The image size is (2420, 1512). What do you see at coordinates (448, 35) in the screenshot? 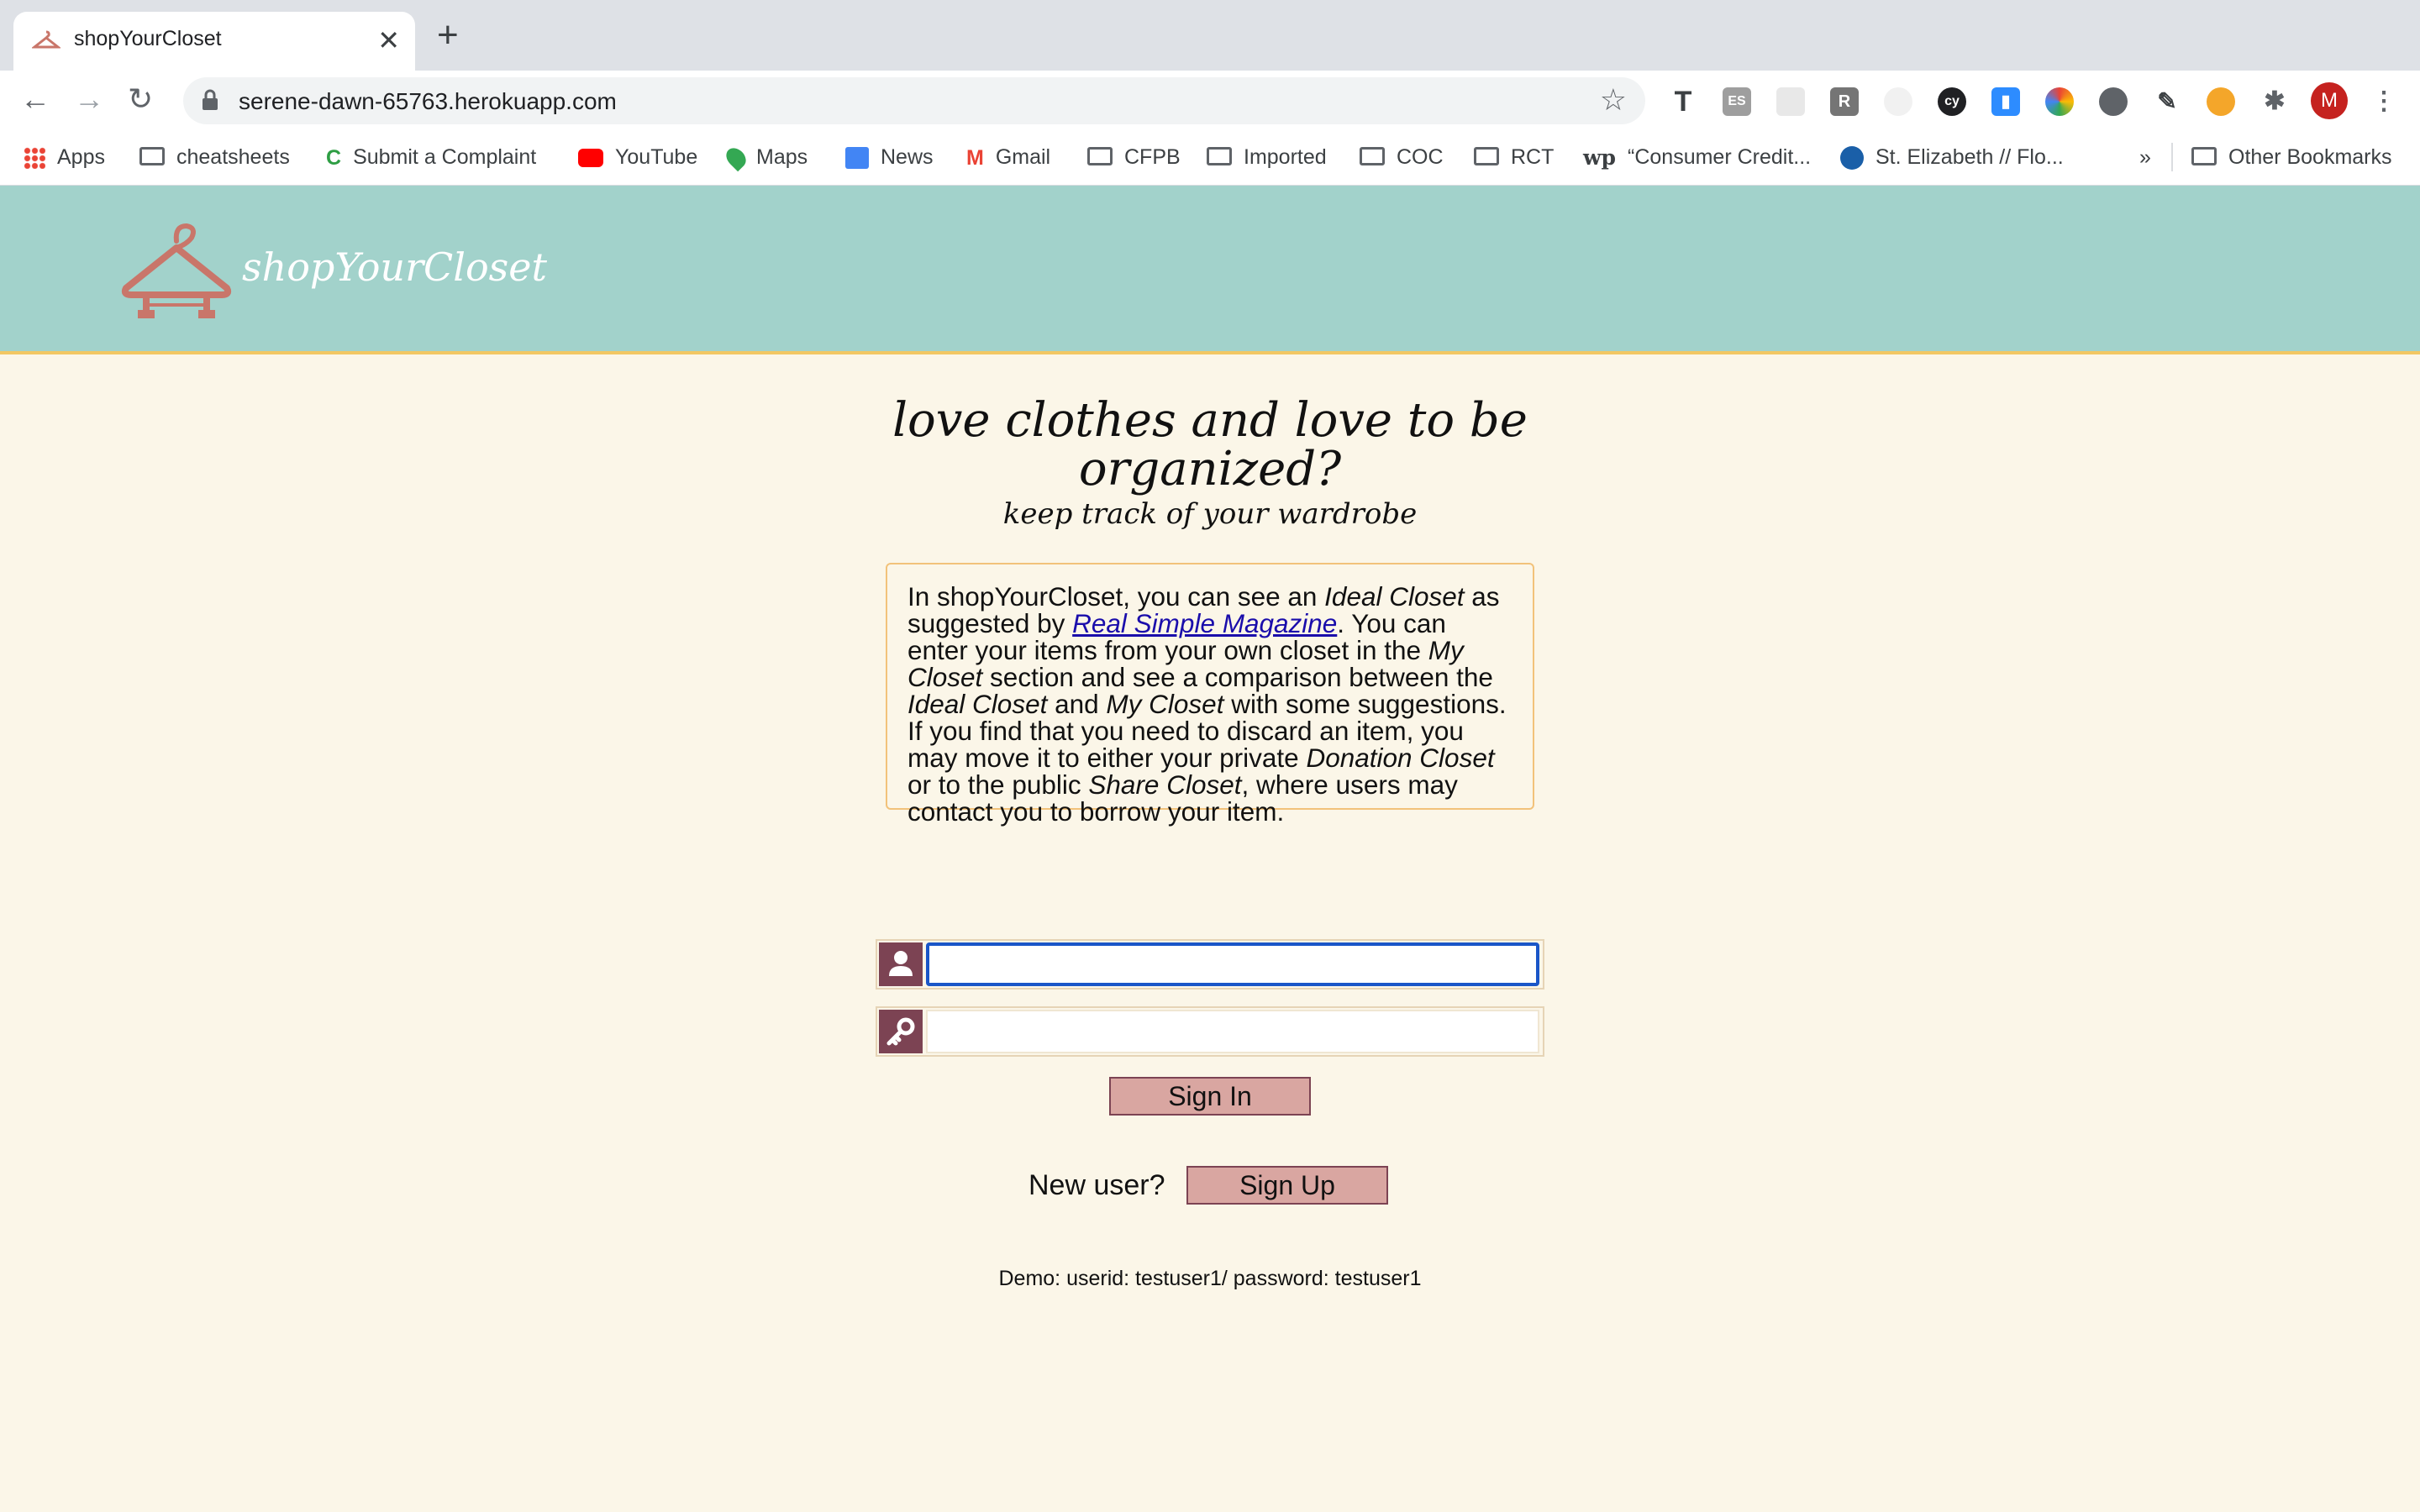
I see `new-tab-button: +` at bounding box center [448, 35].